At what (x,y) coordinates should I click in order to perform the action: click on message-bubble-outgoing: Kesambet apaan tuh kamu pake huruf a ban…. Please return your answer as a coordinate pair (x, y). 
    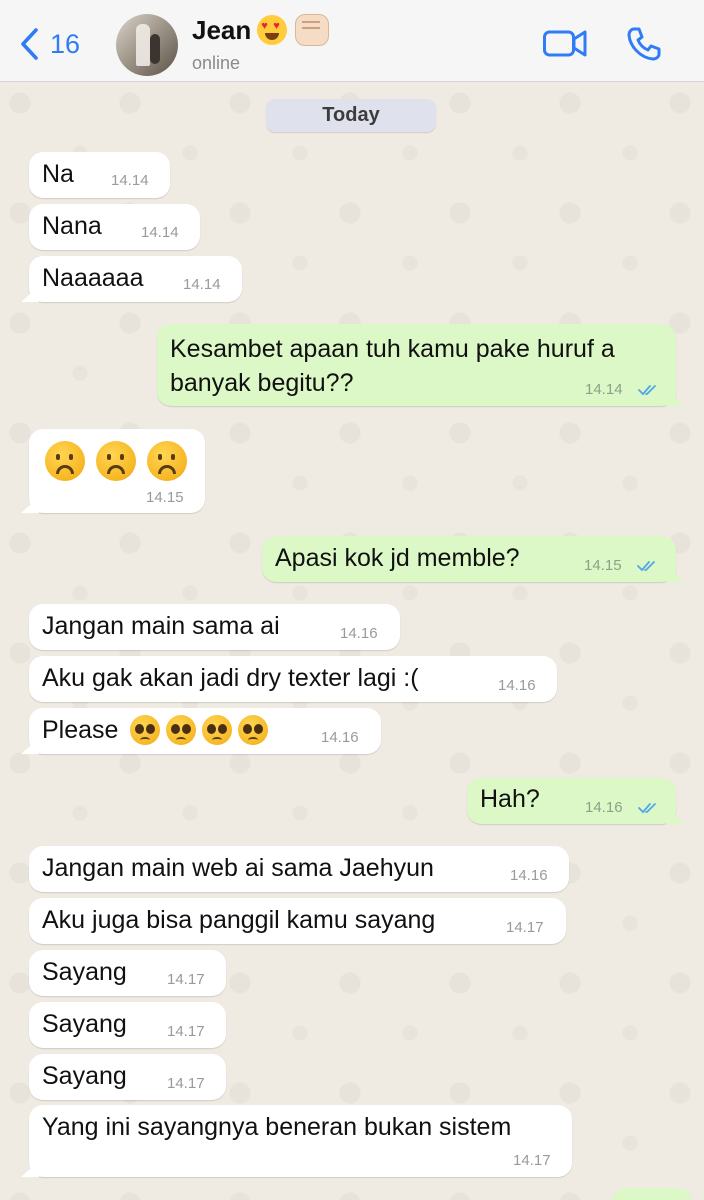
    Looking at the image, I should click on (416, 365).